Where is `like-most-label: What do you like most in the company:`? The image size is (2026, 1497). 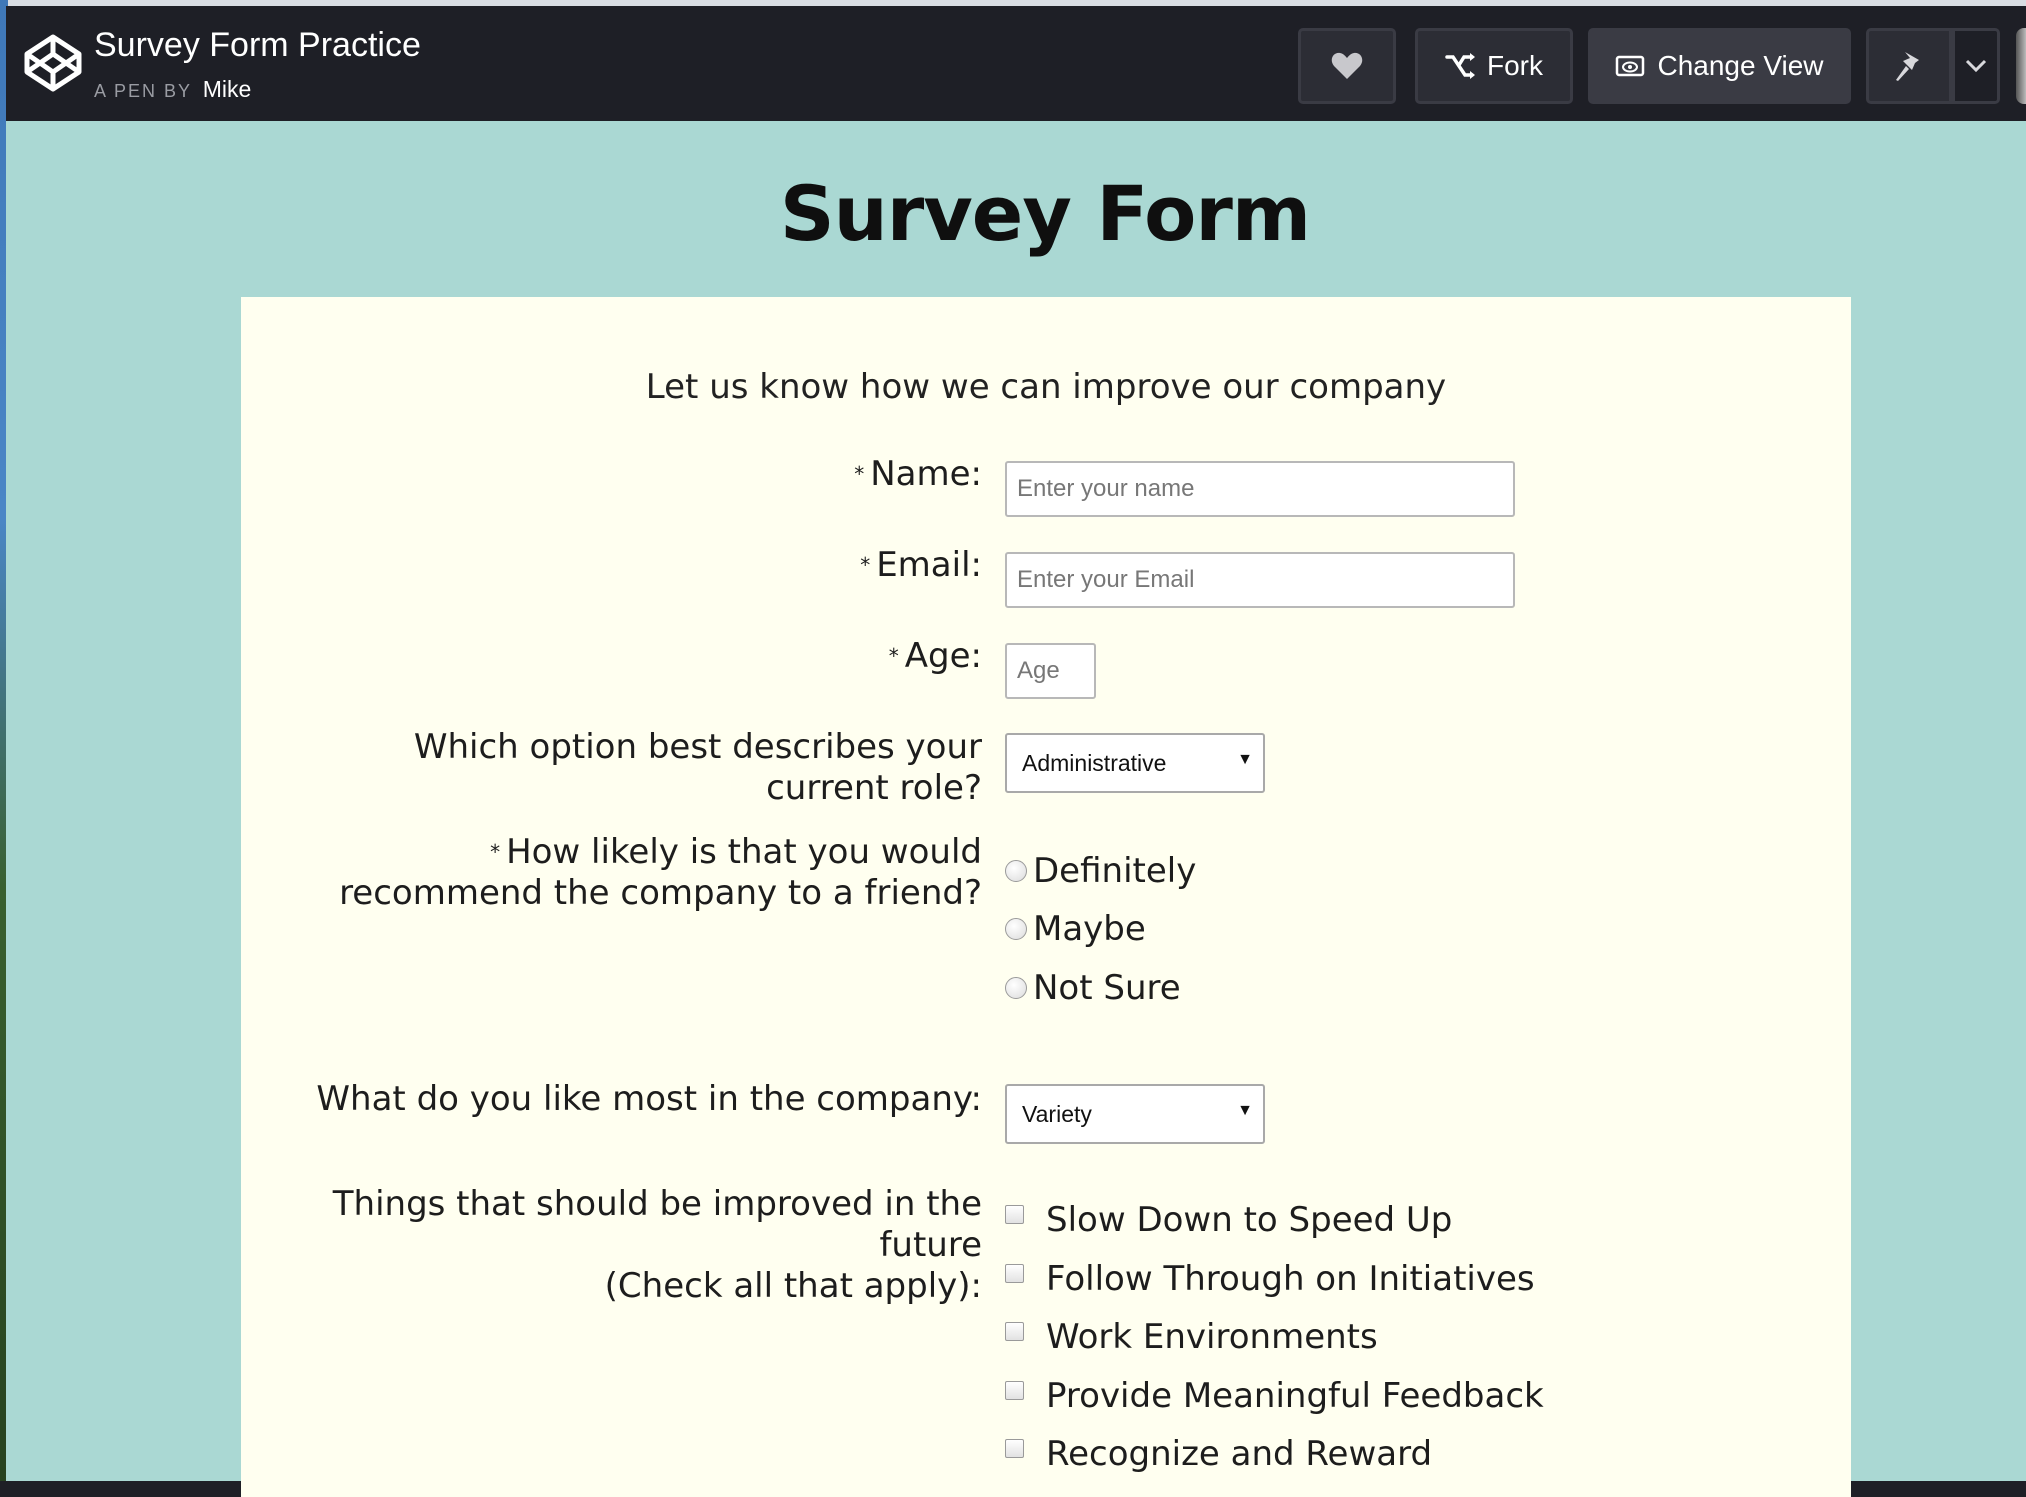
like-most-label: What do you like most in the company: is located at coordinates (649, 1099).